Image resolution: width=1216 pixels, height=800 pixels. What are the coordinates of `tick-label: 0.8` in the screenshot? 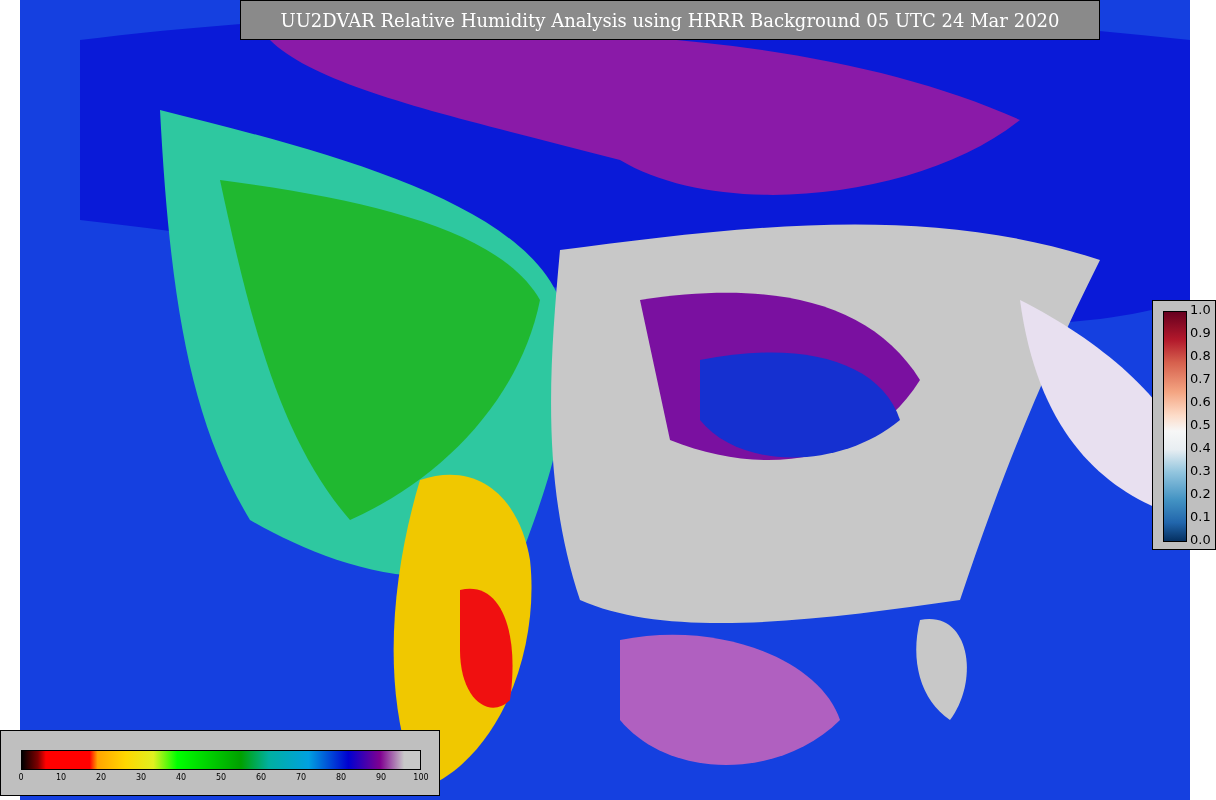 It's located at (1200, 356).